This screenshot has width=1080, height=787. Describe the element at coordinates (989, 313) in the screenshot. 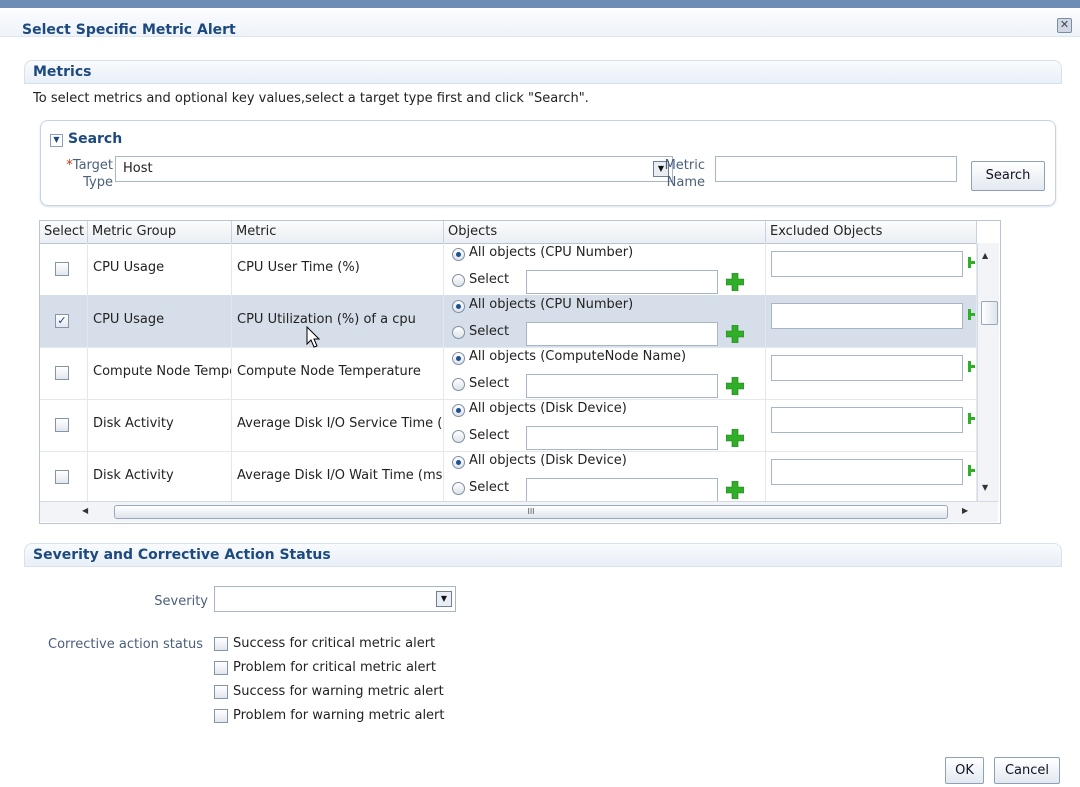

I see `vertical-scroll-thumb` at that location.